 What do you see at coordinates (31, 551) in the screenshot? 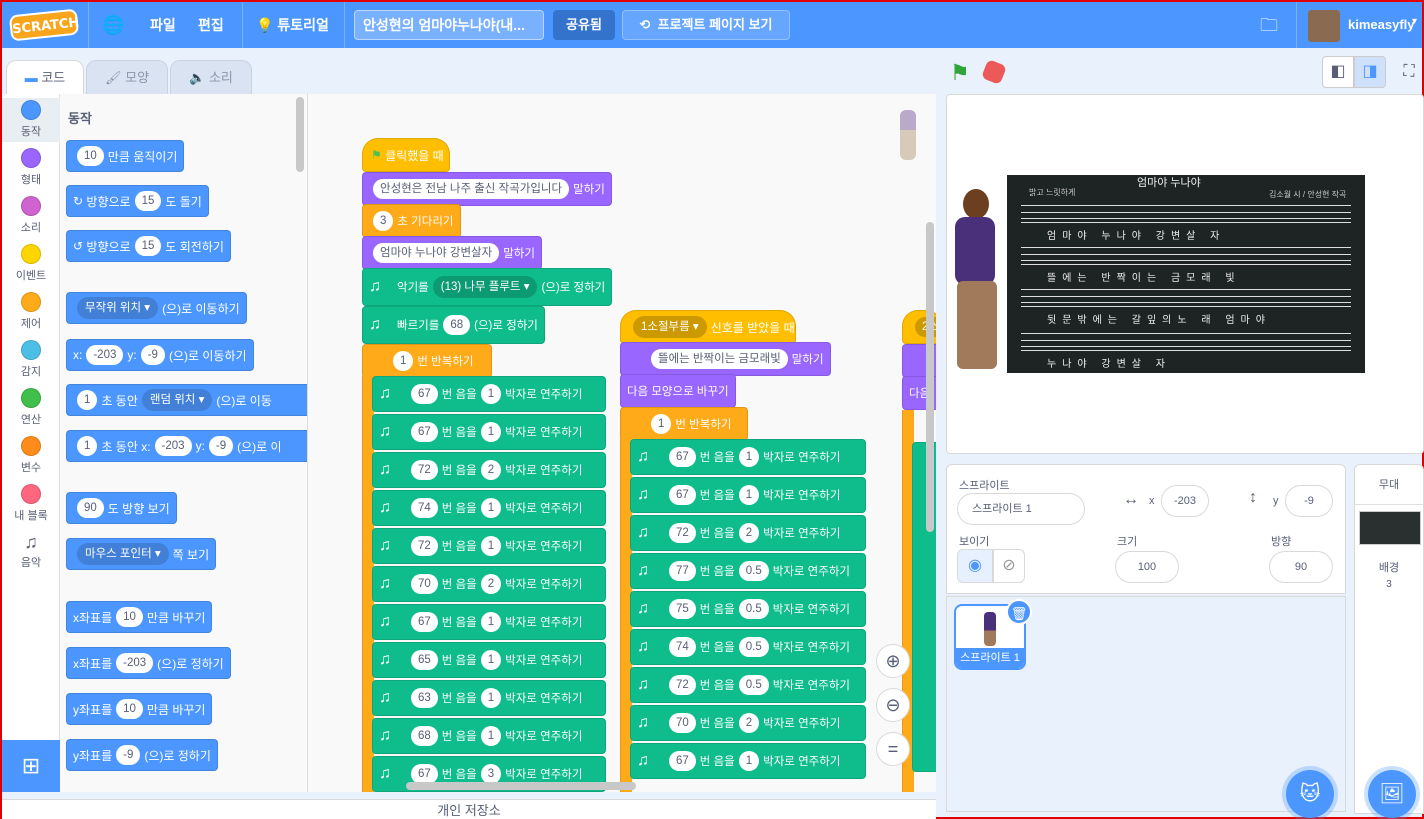
I see `category-music: ♫ 음악` at bounding box center [31, 551].